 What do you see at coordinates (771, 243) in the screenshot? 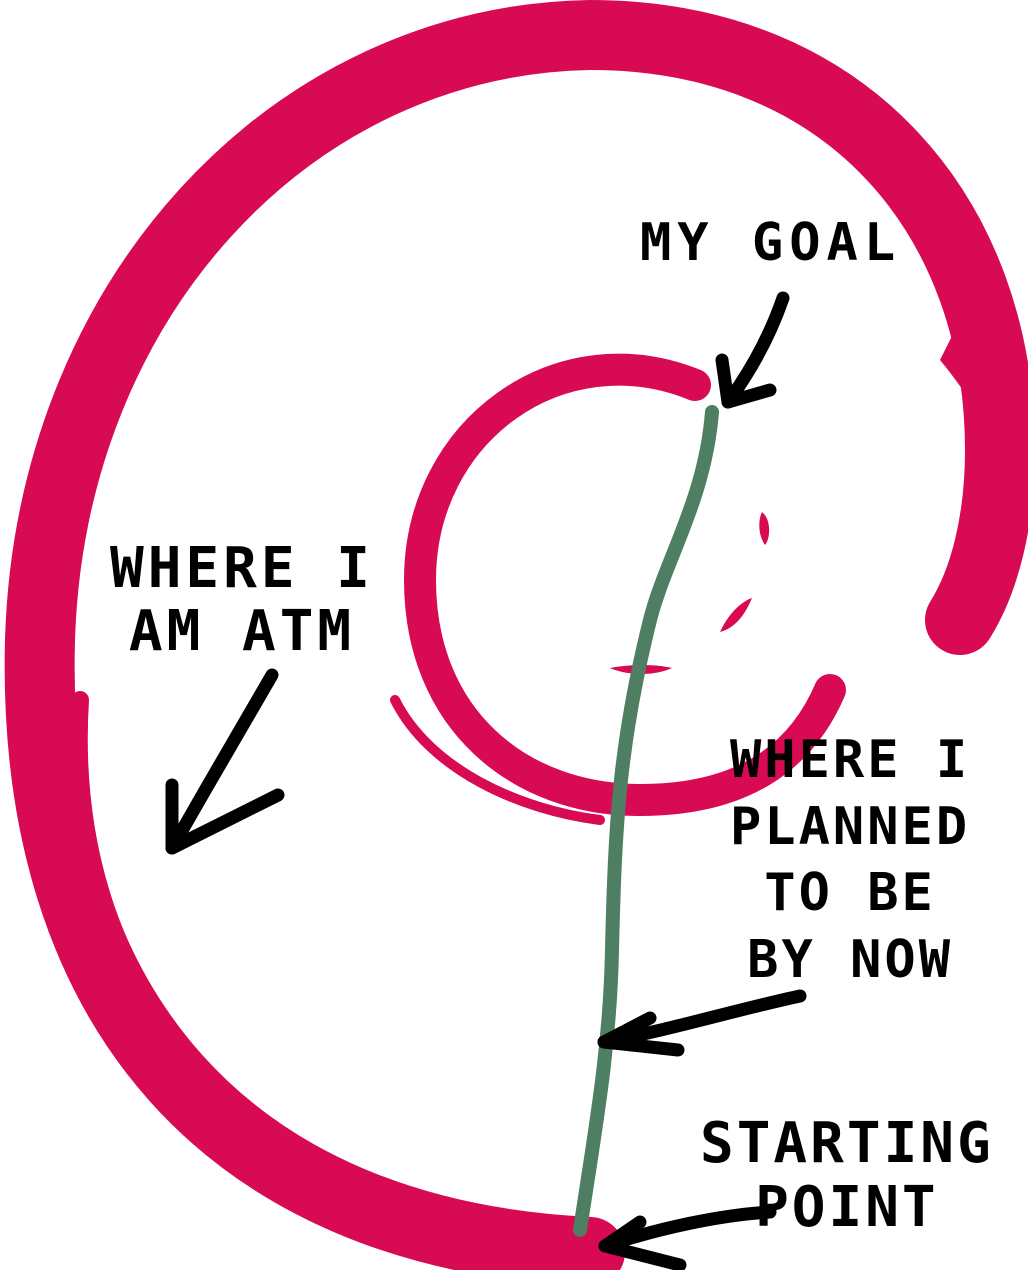
I see `label-my-goal: MY GOAL` at bounding box center [771, 243].